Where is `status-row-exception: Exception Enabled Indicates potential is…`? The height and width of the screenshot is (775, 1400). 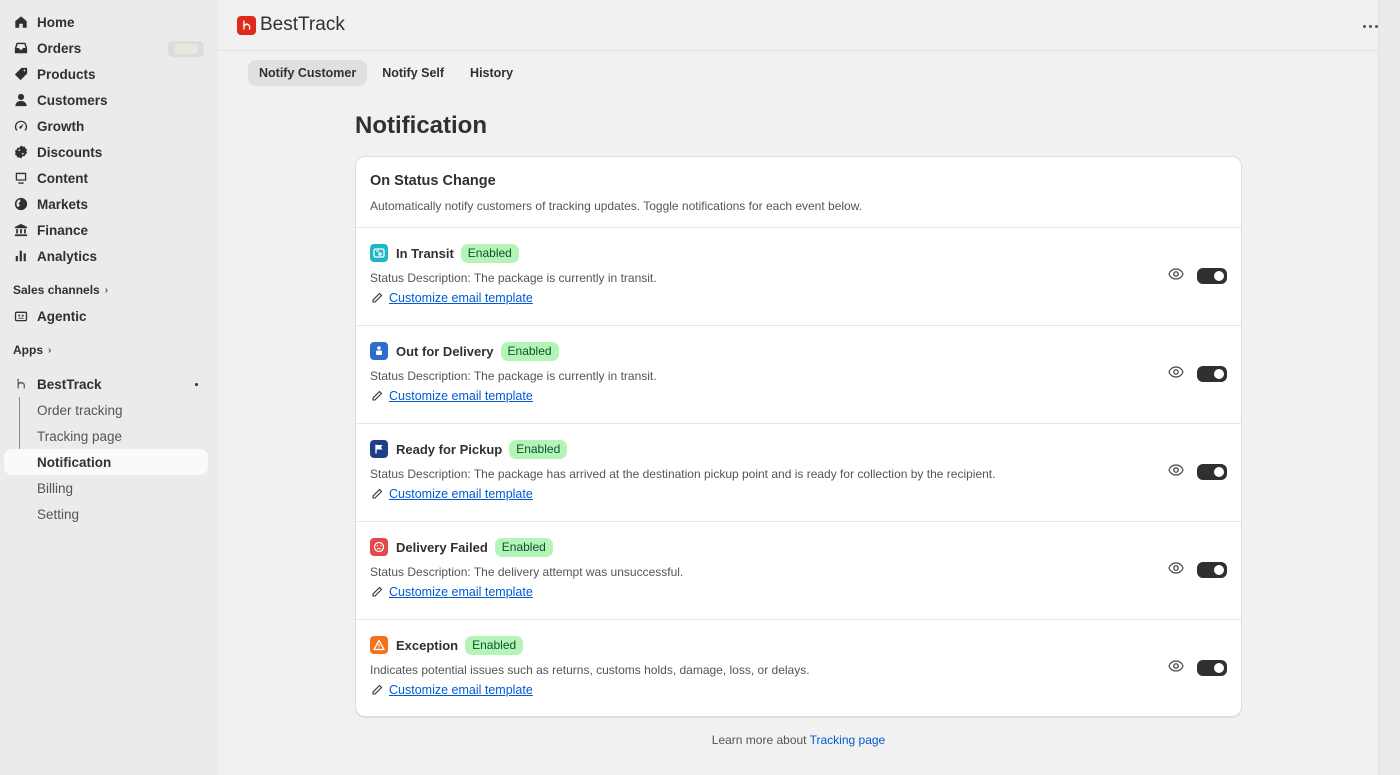
status-row-exception: Exception Enabled Indicates potential is… is located at coordinates (798, 668).